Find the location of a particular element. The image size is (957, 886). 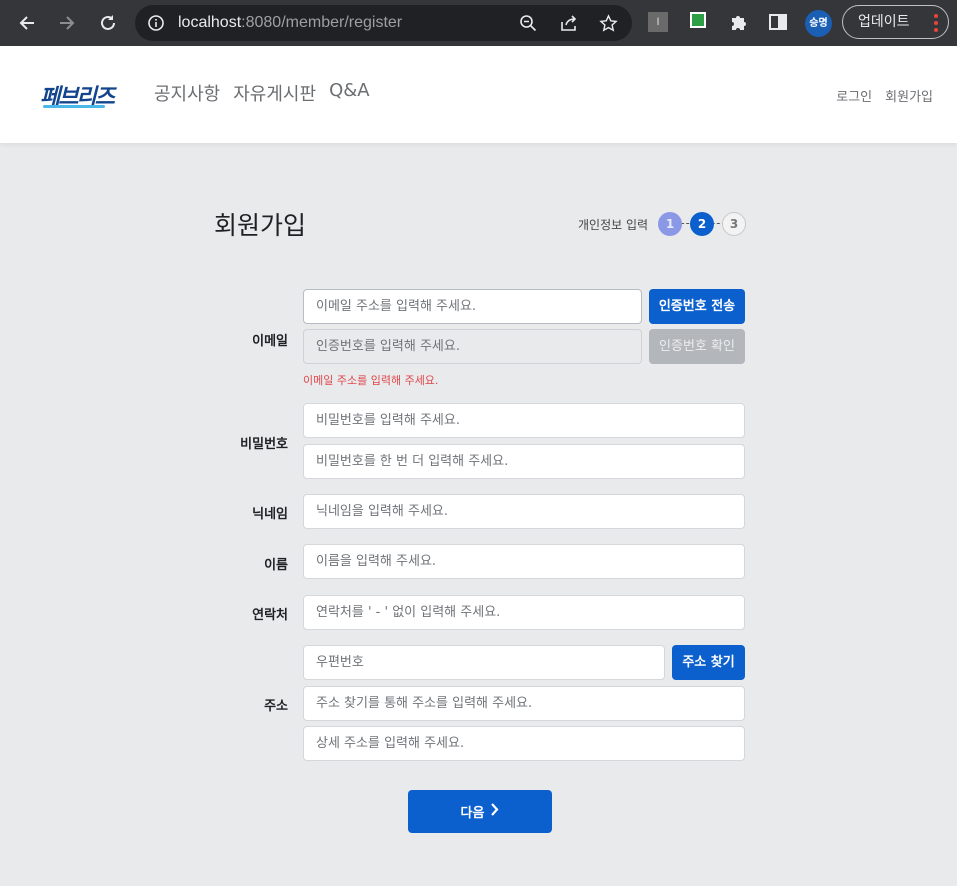

share-icon is located at coordinates (569, 25).